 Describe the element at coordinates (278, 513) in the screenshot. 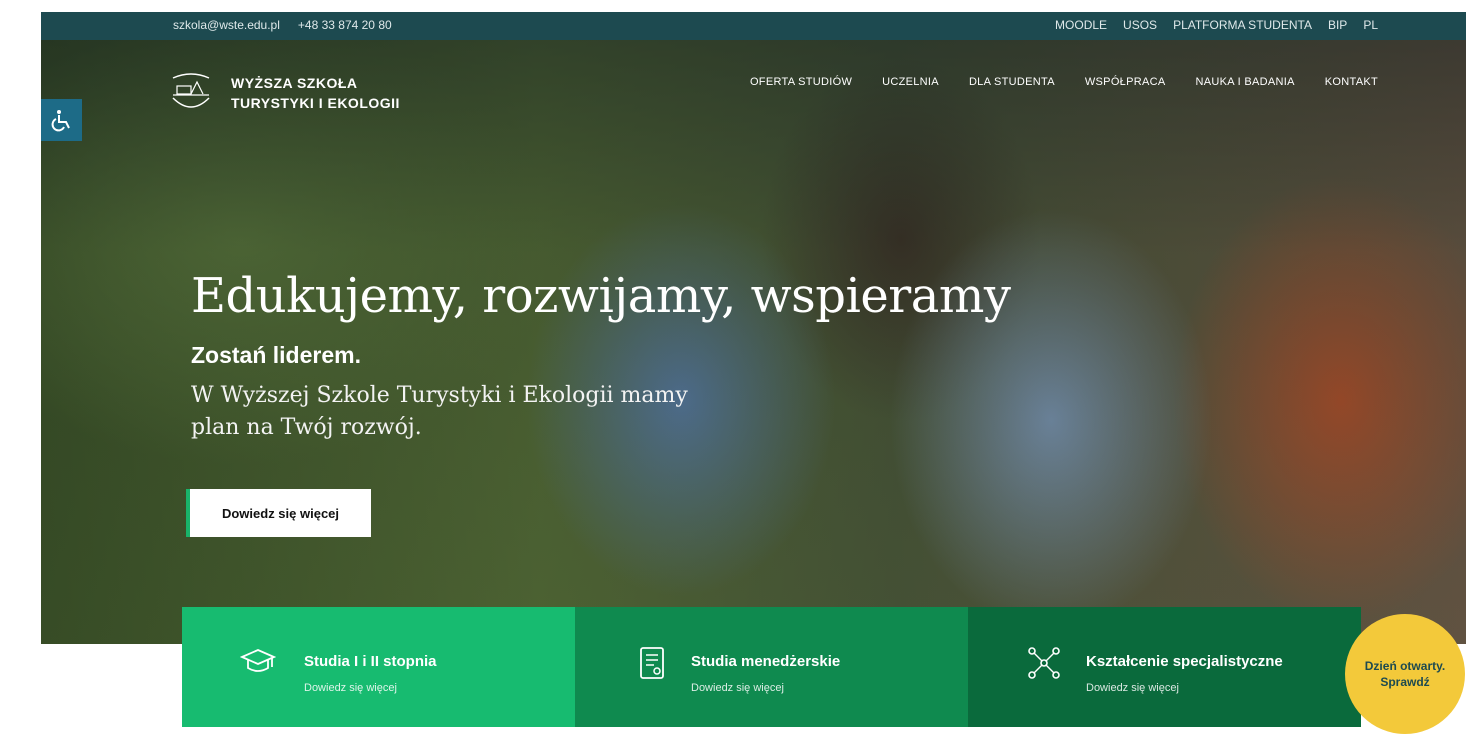

I see `learn-more-button: Dowiedz się więcej` at that location.